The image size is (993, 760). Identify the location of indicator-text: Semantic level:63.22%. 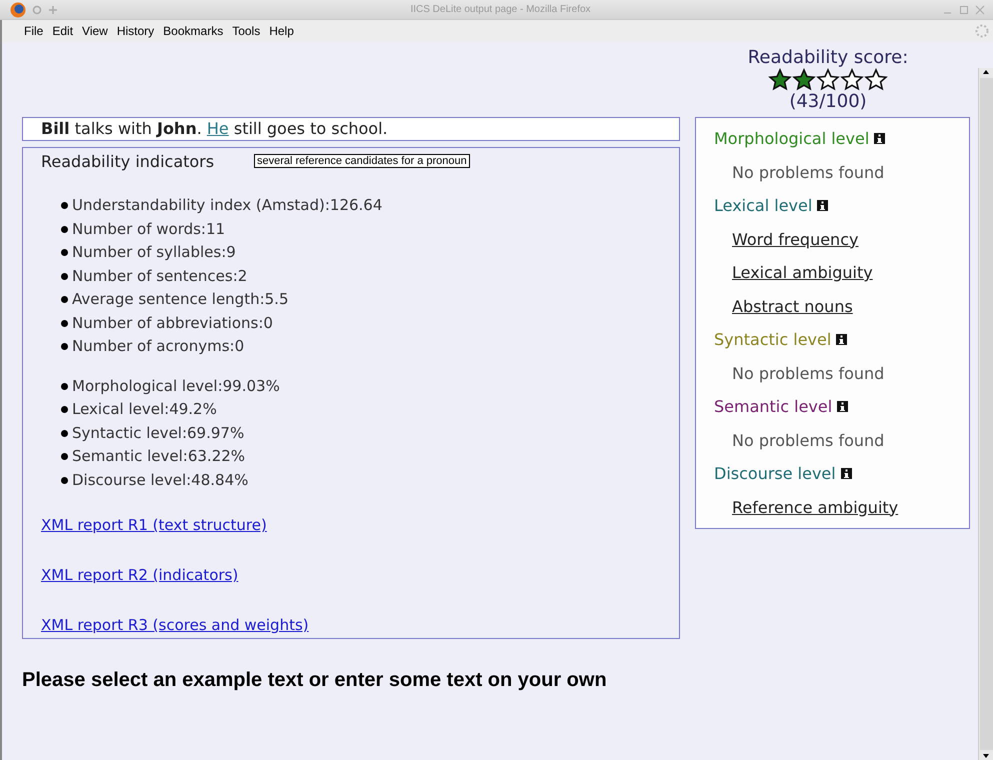
(159, 456).